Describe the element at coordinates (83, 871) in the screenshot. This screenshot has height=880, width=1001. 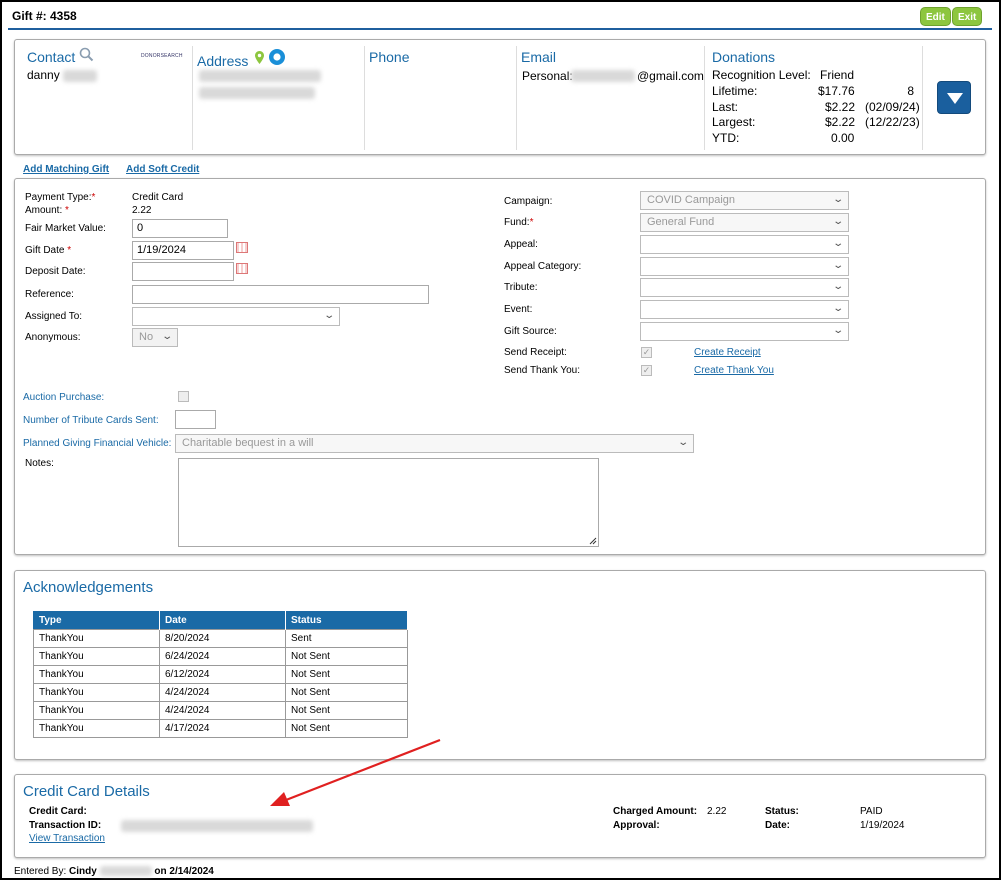
I see `entered-by-name: Cindy` at that location.